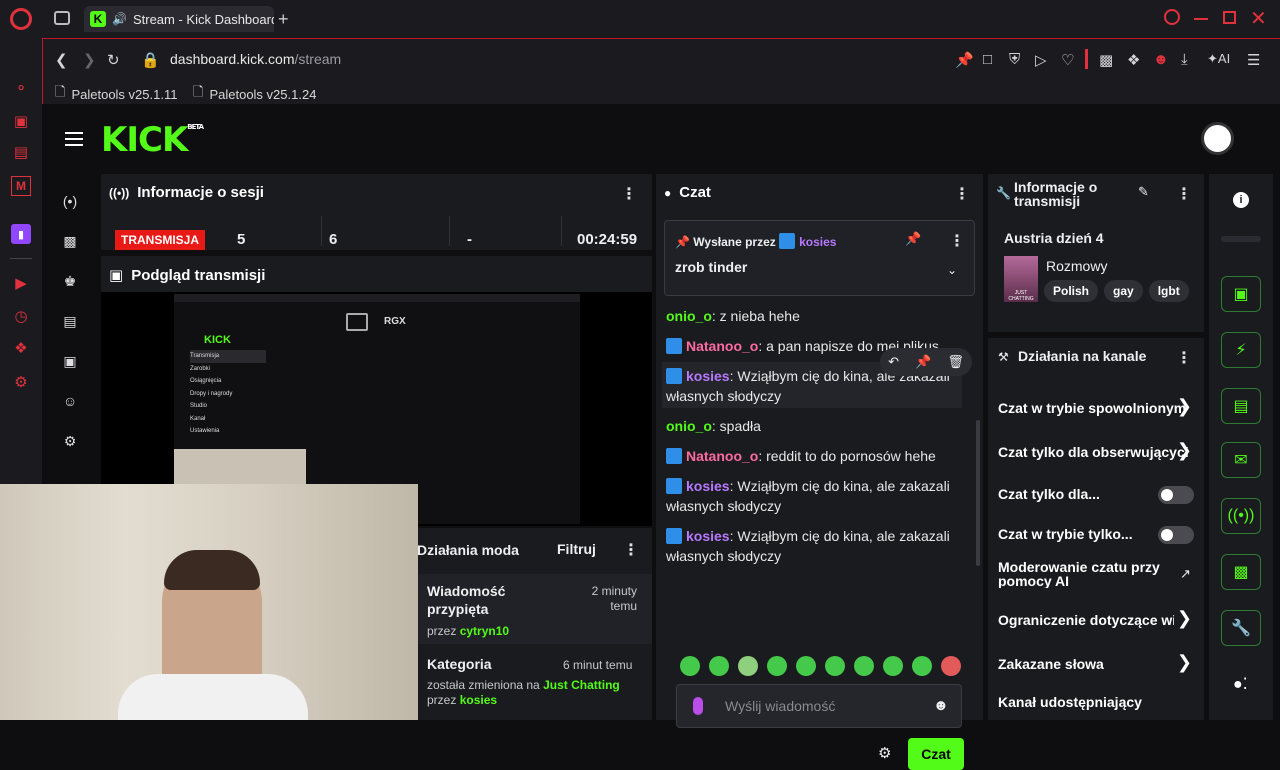 This screenshot has width=1280, height=770. Describe the element at coordinates (152, 140) in the screenshot. I see `kick-logo: KICKBETA` at that location.